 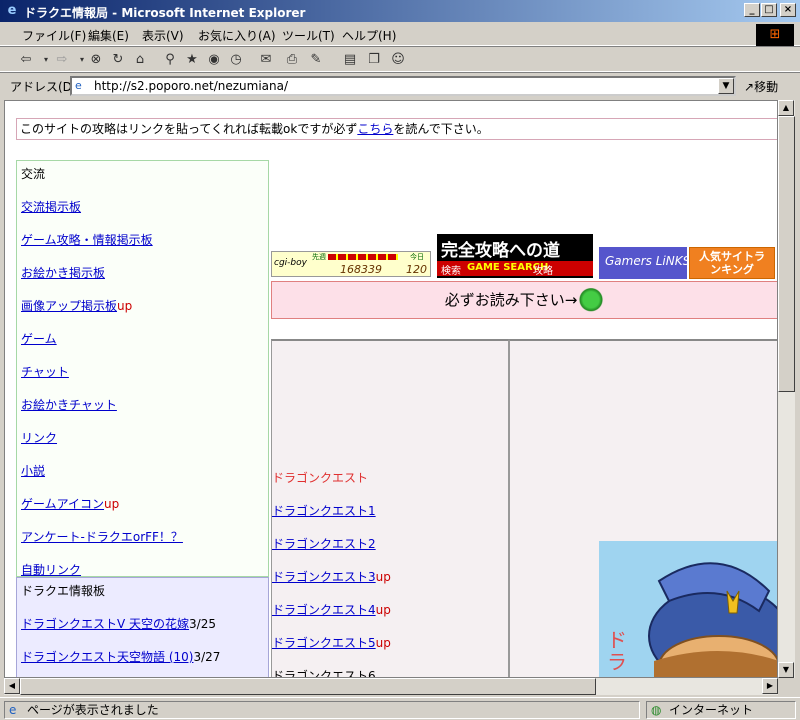 I want to click on vertical-scroll-thumb, so click(x=786, y=254).